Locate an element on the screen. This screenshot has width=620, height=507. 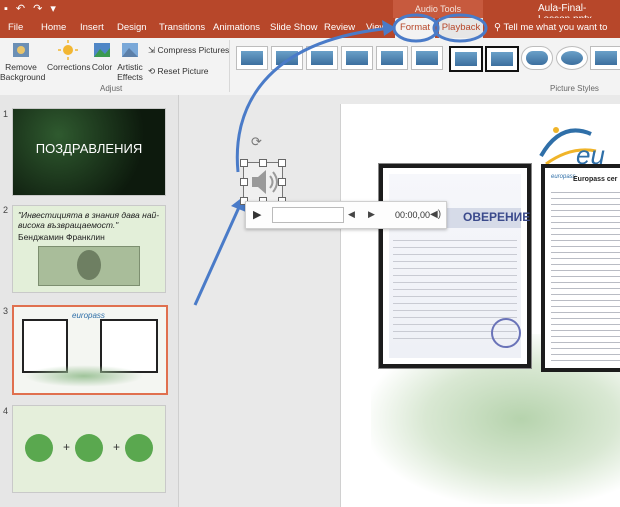
curved-arrow-head is located at coordinates (389, 28).